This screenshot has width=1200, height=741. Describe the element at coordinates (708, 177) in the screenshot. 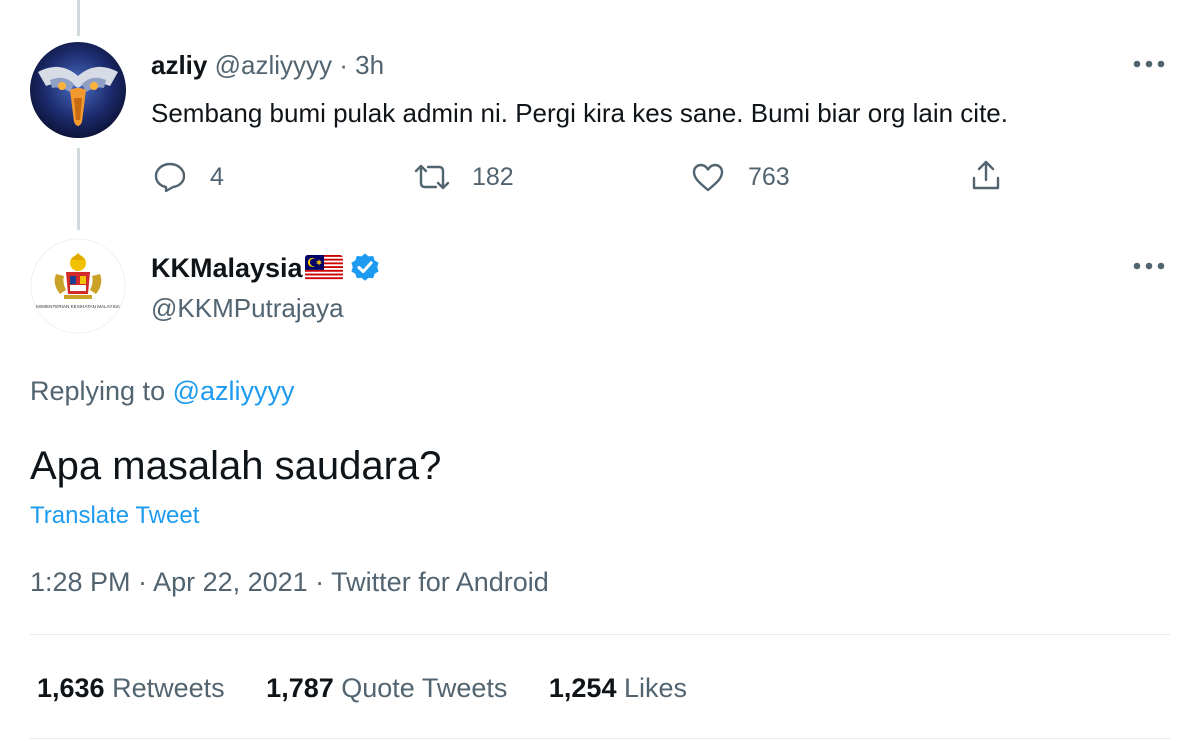

I see `heart-icon` at that location.